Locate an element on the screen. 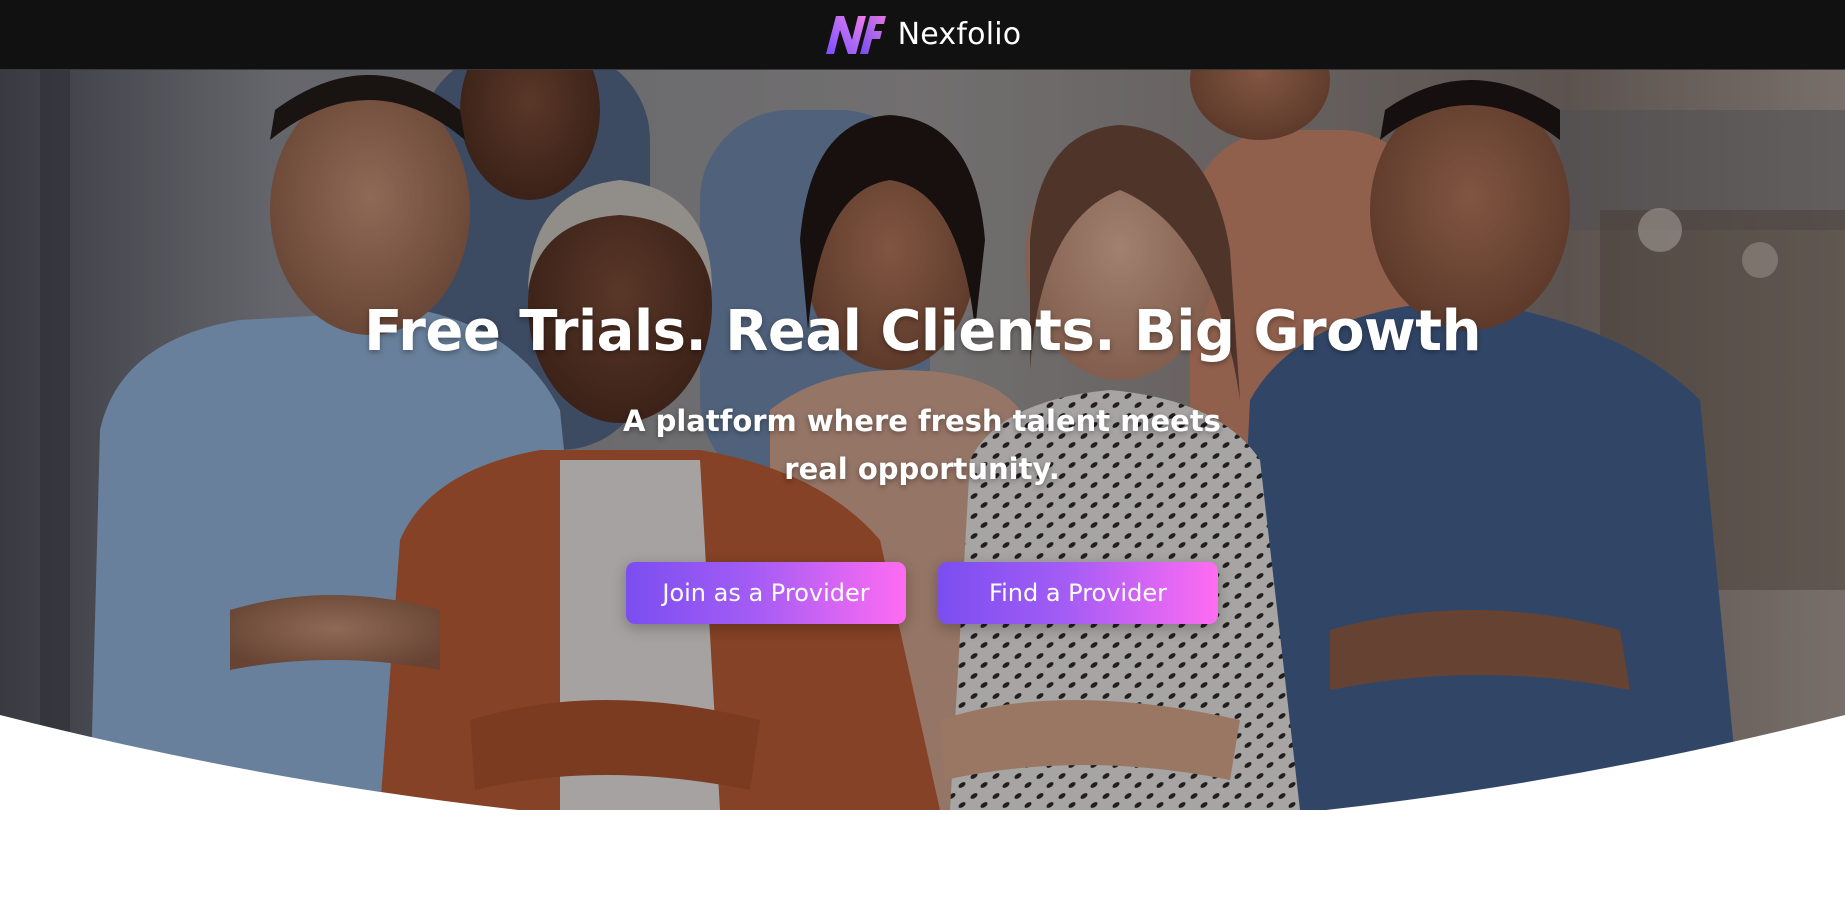  find-a-provider-button: Find a Provider is located at coordinates (1078, 593).